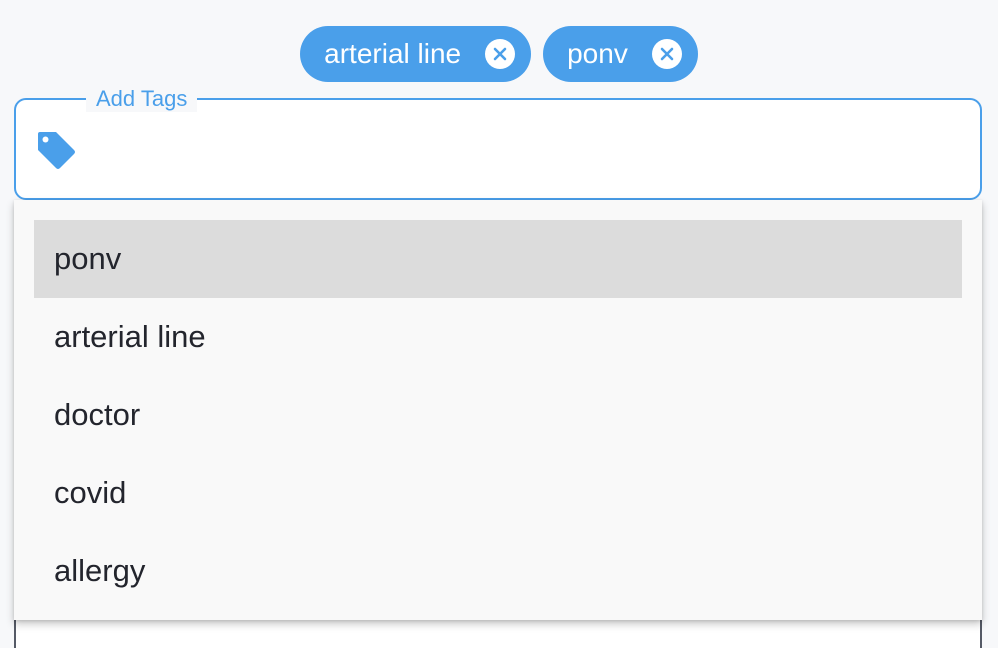  I want to click on menu-item-ponv: ponv, so click(498, 259).